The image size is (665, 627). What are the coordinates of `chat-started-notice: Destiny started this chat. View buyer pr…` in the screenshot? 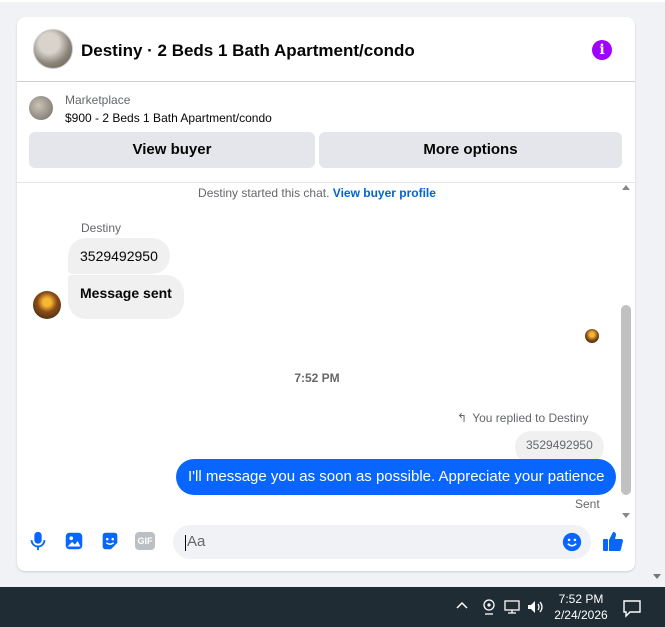 It's located at (317, 193).